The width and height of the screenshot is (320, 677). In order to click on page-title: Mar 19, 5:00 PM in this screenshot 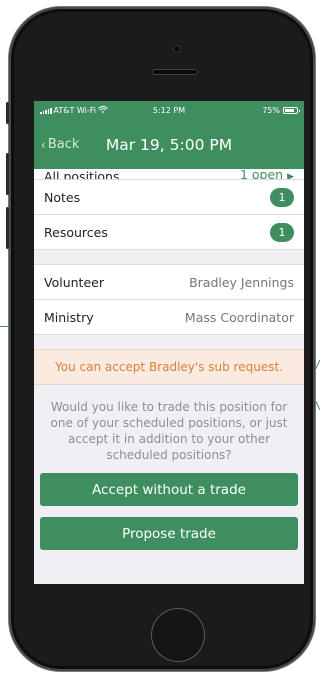, I will do `click(169, 145)`.